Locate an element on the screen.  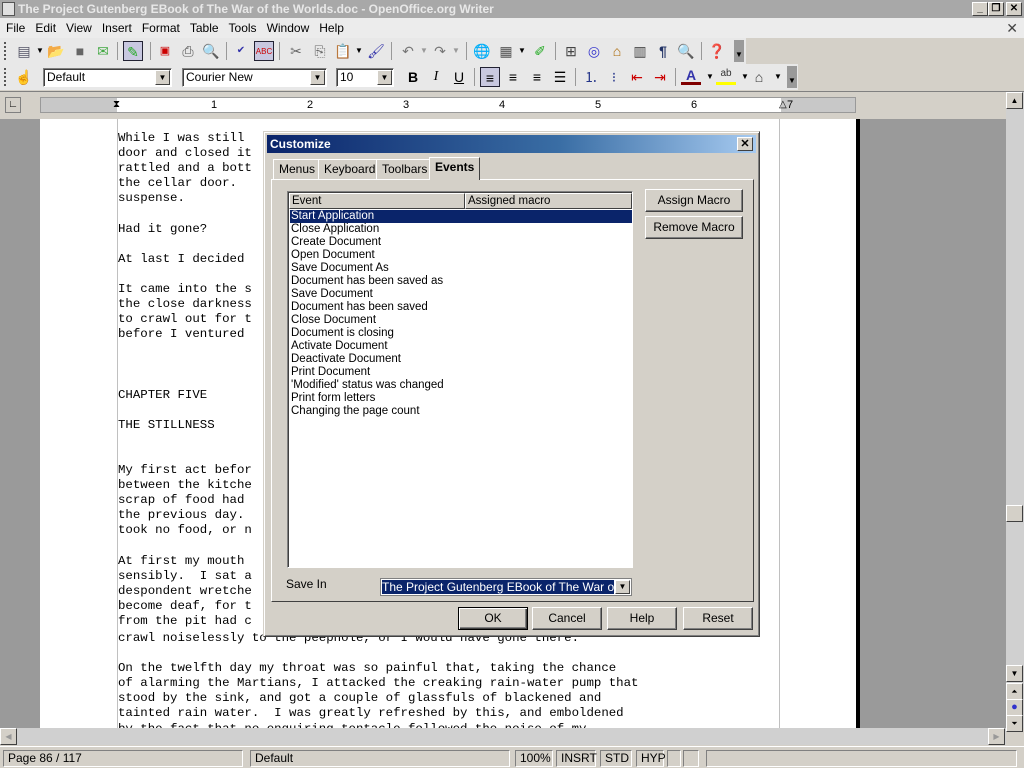
selection-mode-indicator: STD is located at coordinates (616, 758).